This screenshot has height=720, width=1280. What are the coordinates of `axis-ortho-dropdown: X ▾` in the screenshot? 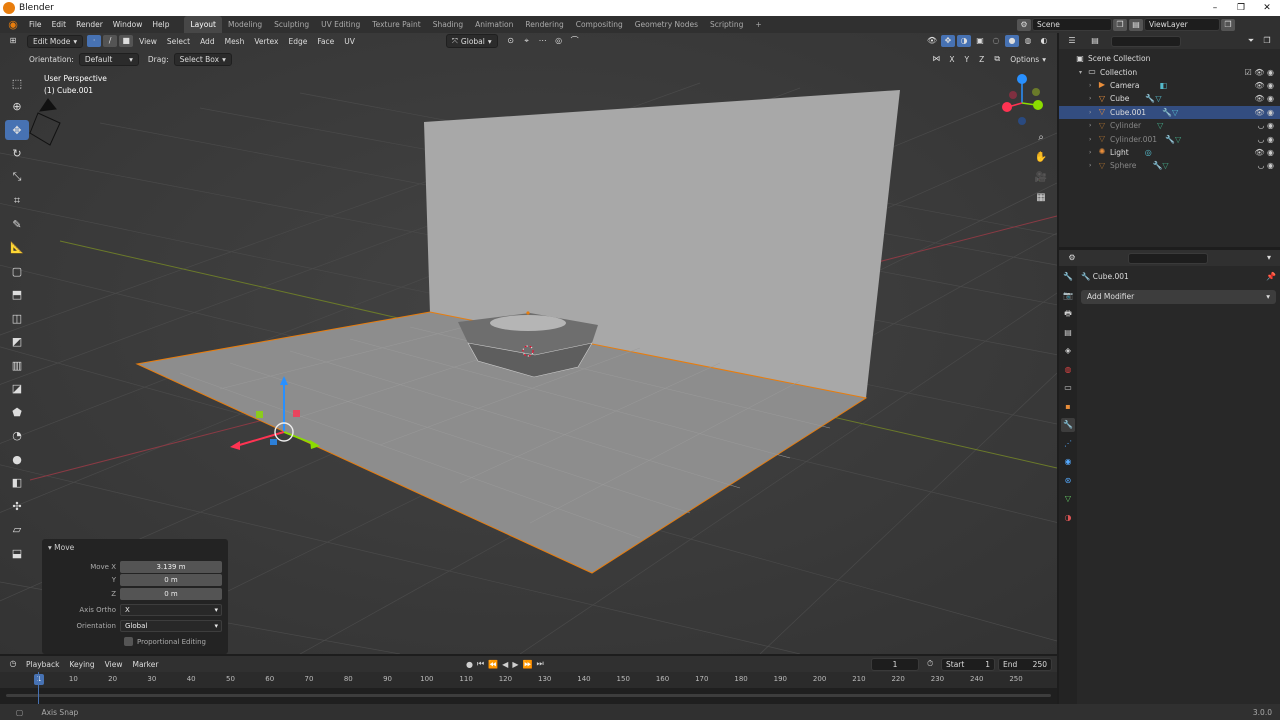 It's located at (171, 609).